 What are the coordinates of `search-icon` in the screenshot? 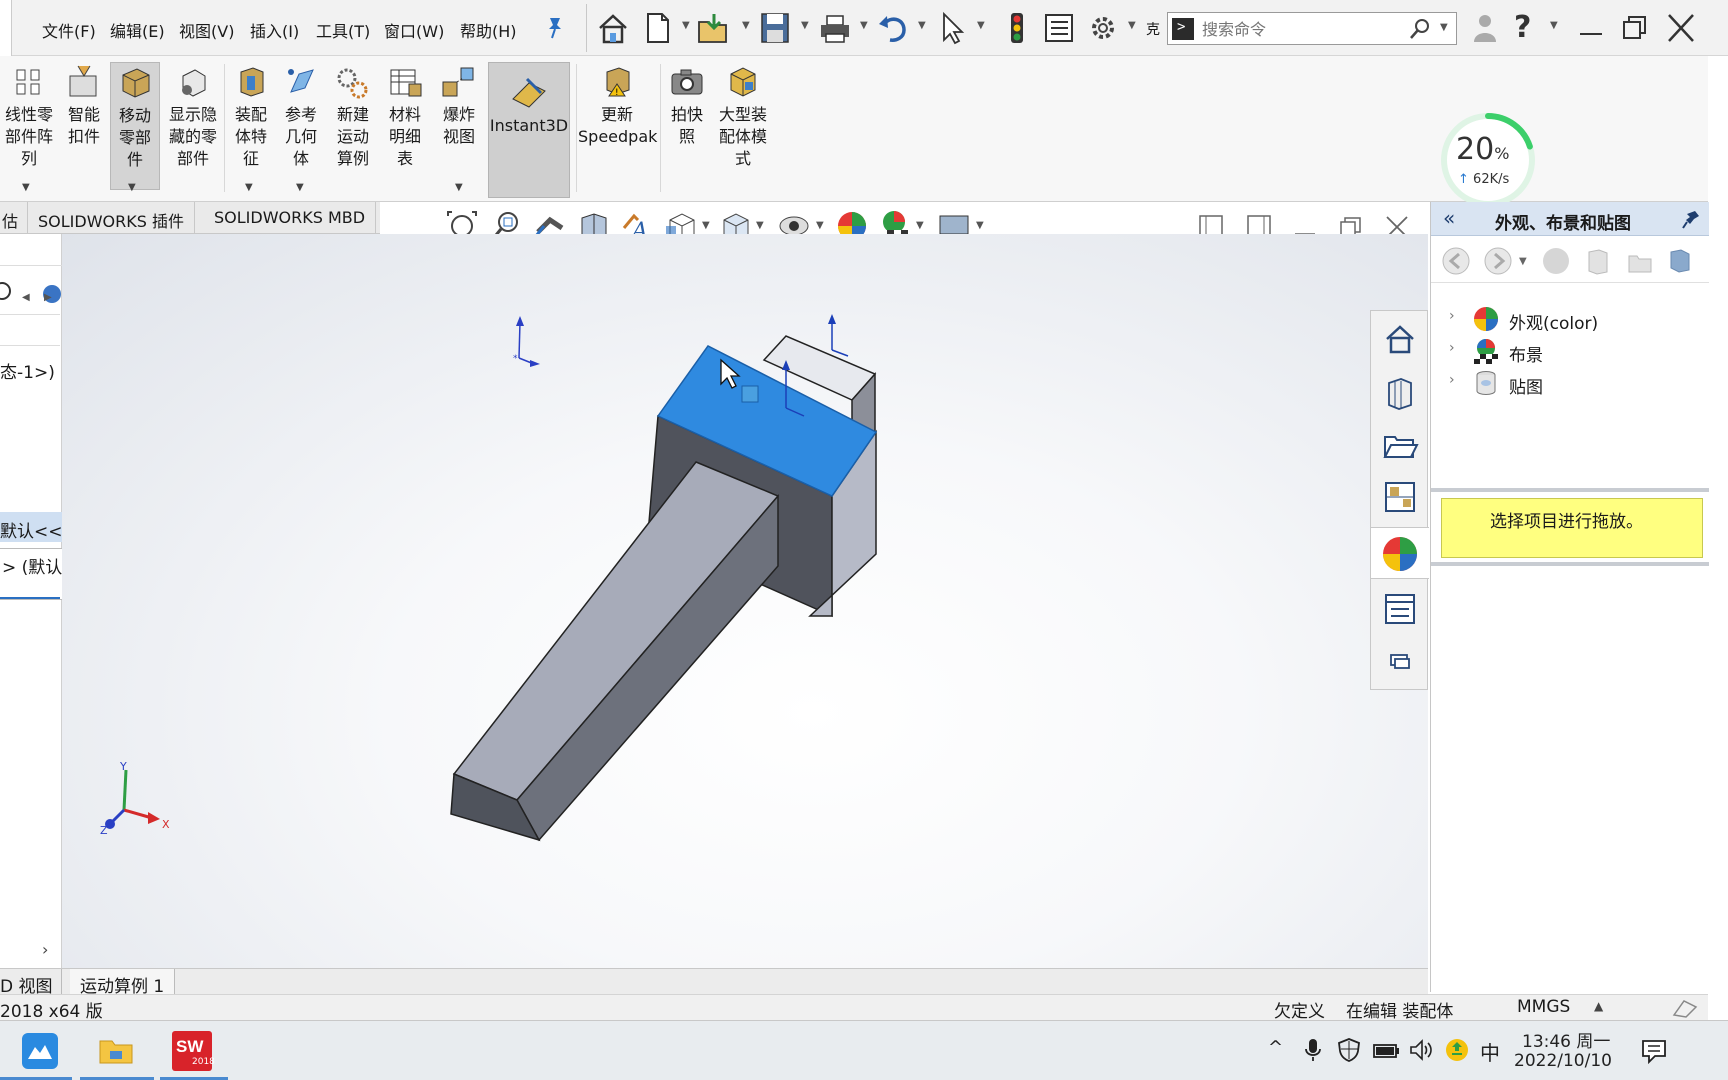 It's located at (1420, 29).